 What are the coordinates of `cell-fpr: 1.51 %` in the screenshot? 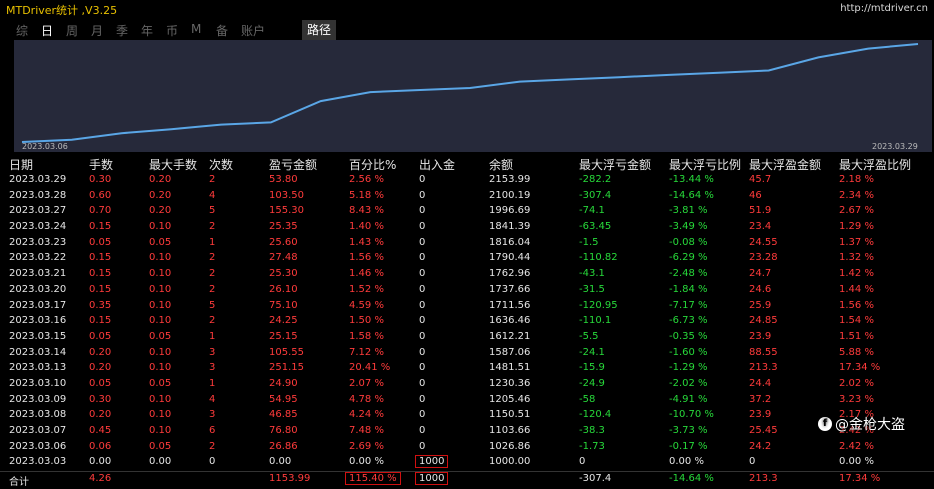 It's located at (856, 336).